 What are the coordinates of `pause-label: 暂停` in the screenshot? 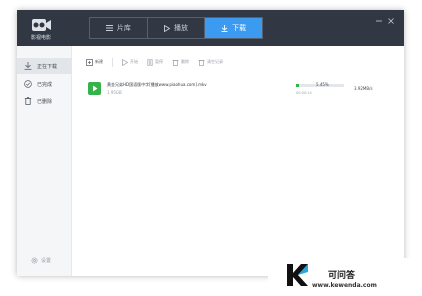 It's located at (159, 61).